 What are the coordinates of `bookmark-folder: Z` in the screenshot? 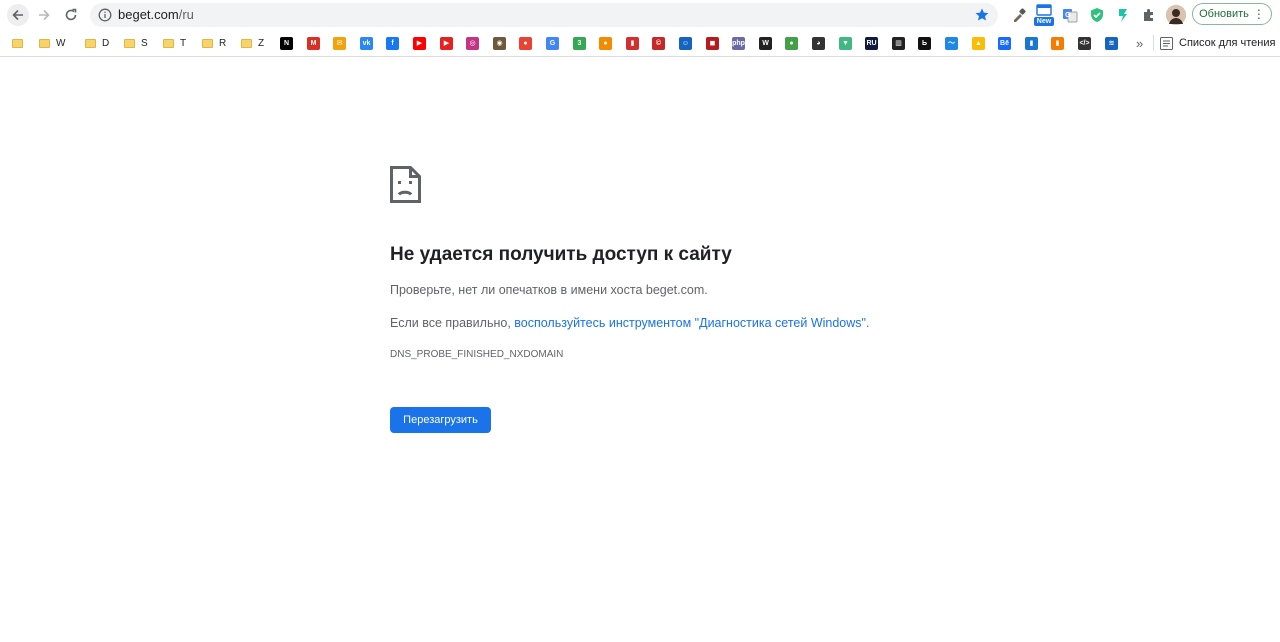 It's located at (252, 43).